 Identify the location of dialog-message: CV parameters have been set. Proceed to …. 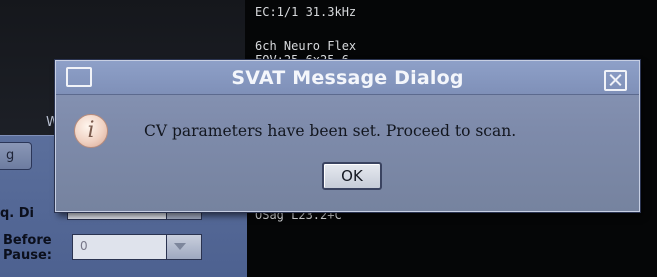
(330, 131).